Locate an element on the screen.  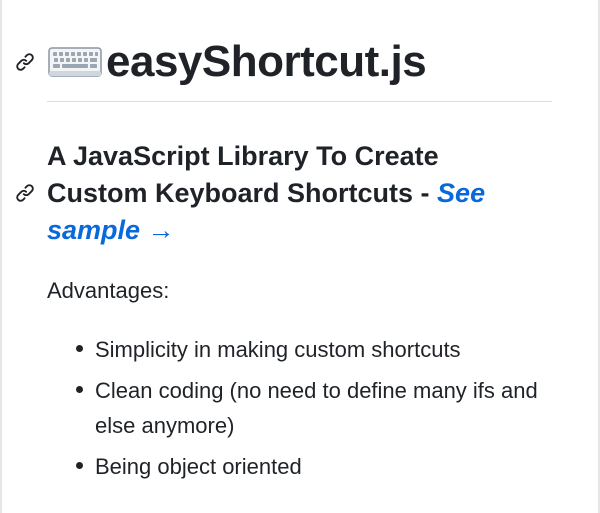
title-anchor-link-icon is located at coordinates (25, 62).